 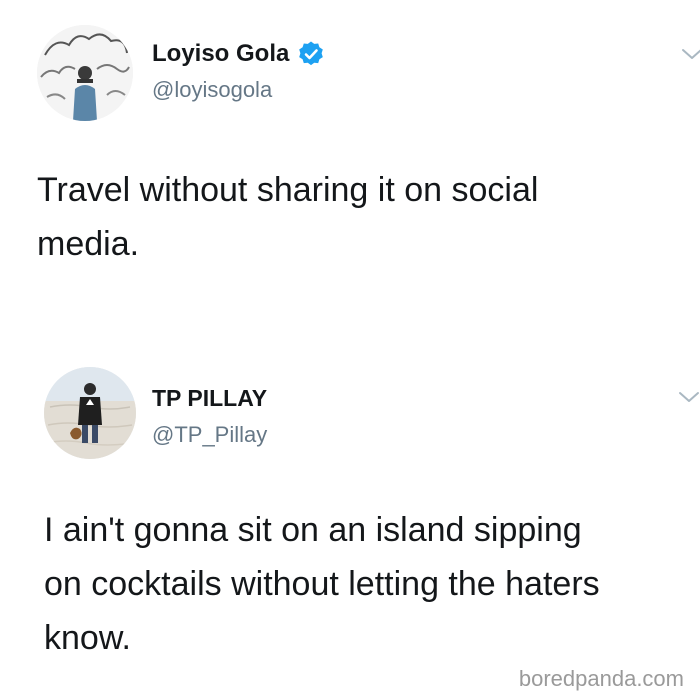 I want to click on display-name: Loyiso Gola, so click(x=220, y=54).